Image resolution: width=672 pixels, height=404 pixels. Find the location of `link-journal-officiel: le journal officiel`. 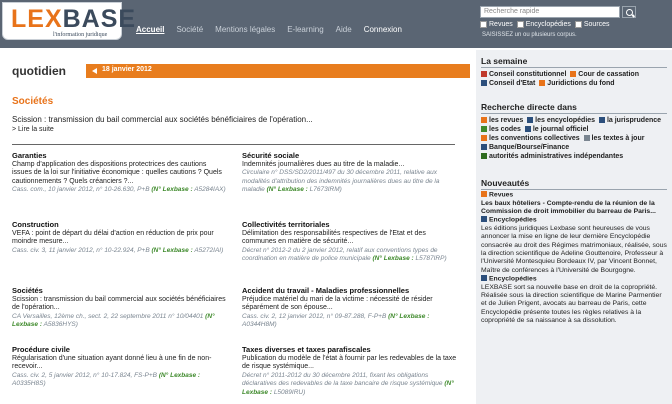

link-journal-officiel: le journal officiel is located at coordinates (556, 129).